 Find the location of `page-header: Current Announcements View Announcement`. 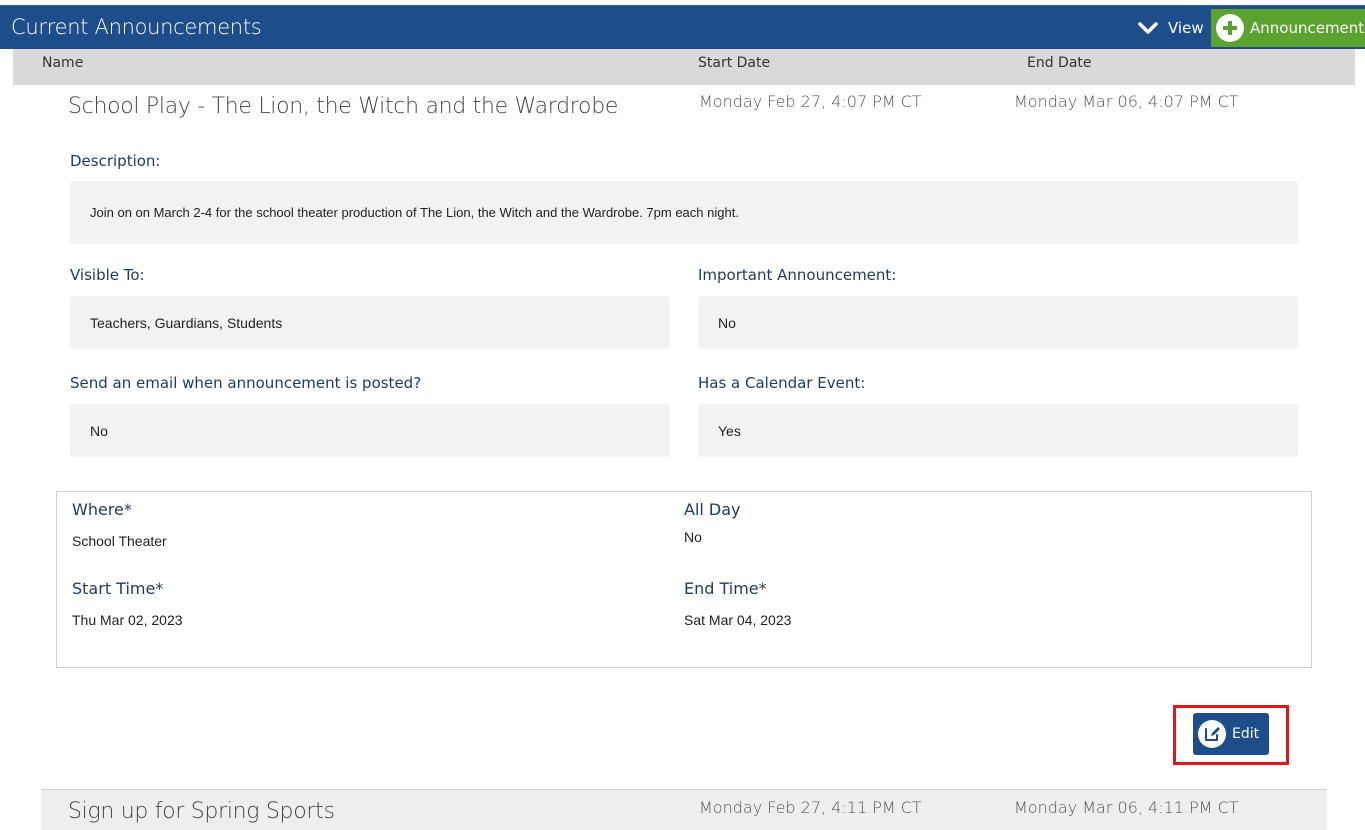

page-header: Current Announcements View Announcement is located at coordinates (682, 27).